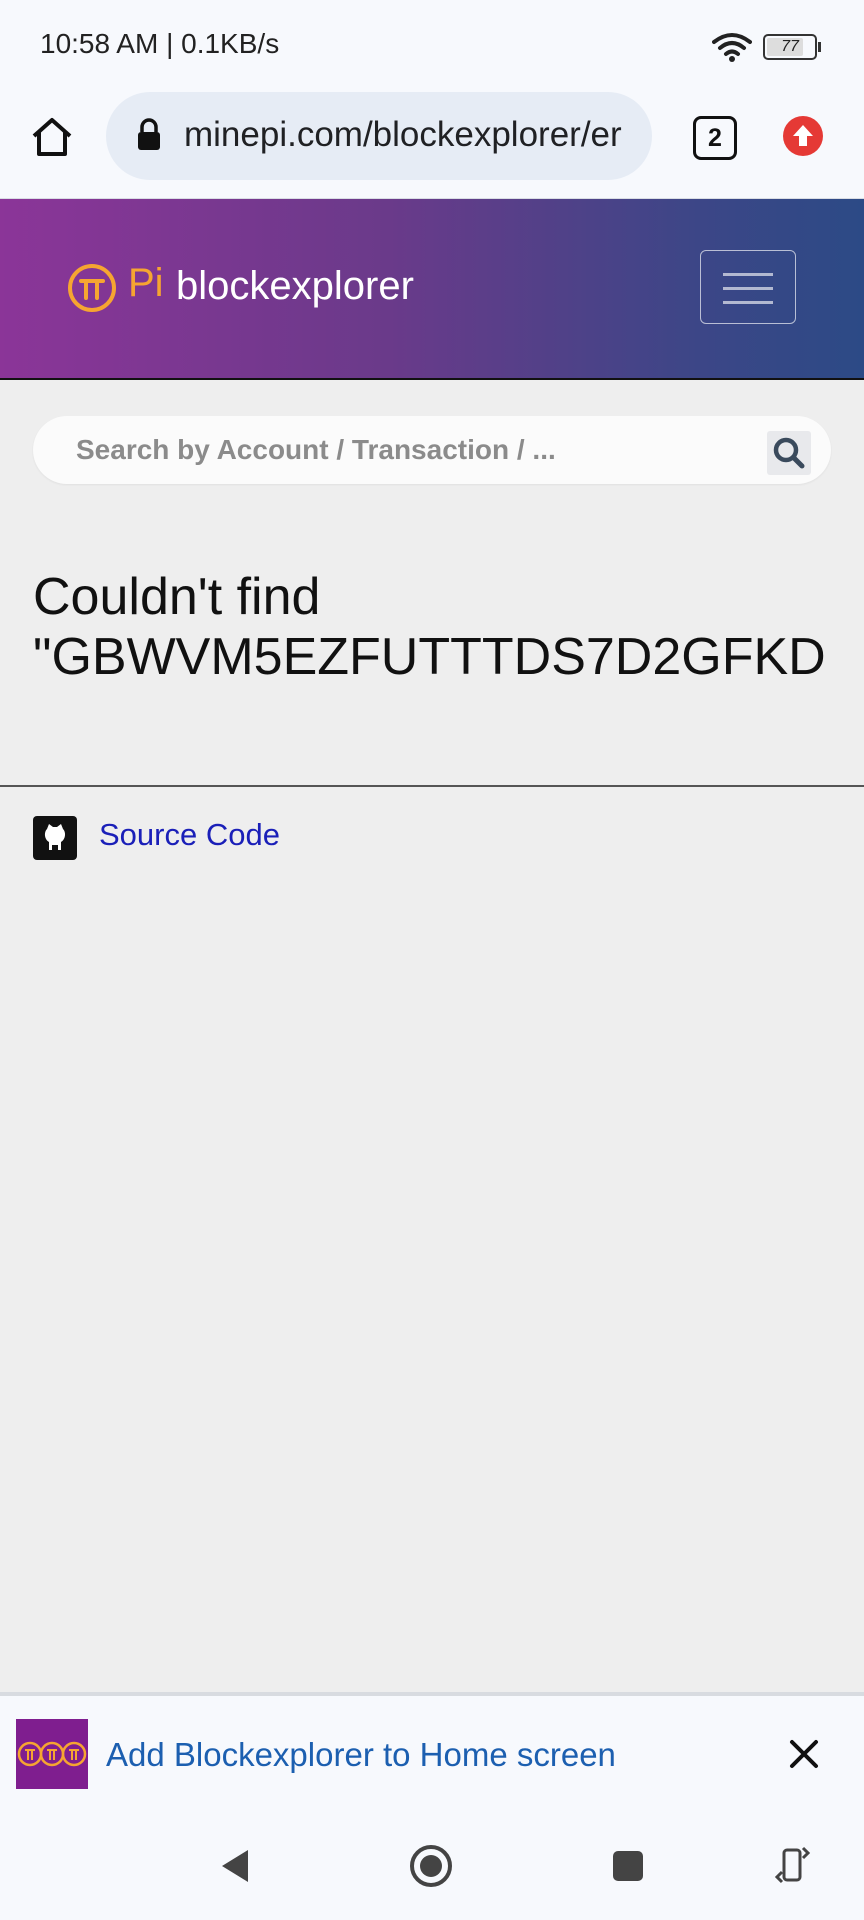 The image size is (864, 1920). I want to click on home-icon, so click(52, 137).